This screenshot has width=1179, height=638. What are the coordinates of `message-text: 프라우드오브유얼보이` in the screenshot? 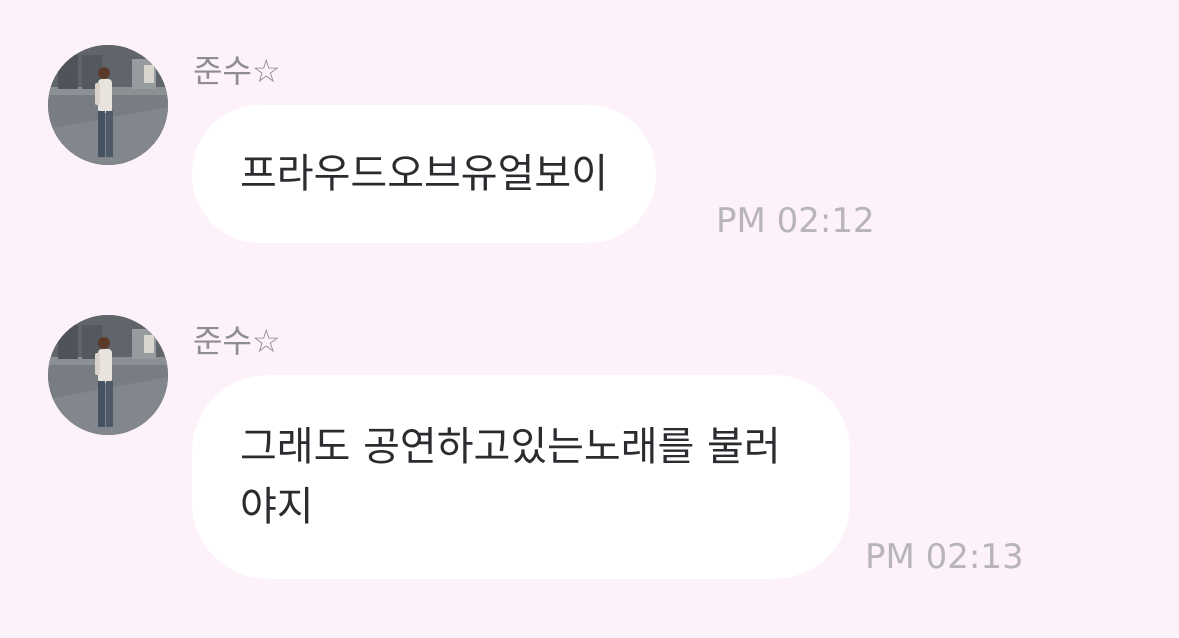 It's located at (424, 174).